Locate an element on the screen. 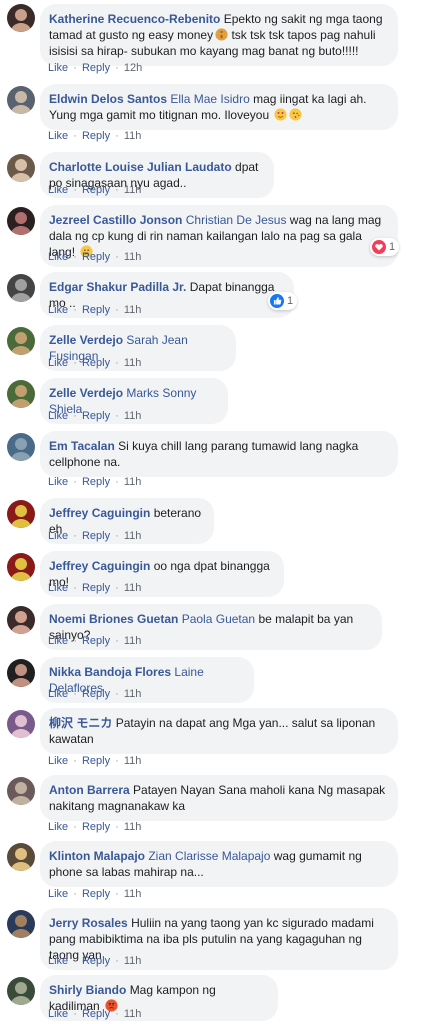  like-reaction-icon is located at coordinates (277, 301).